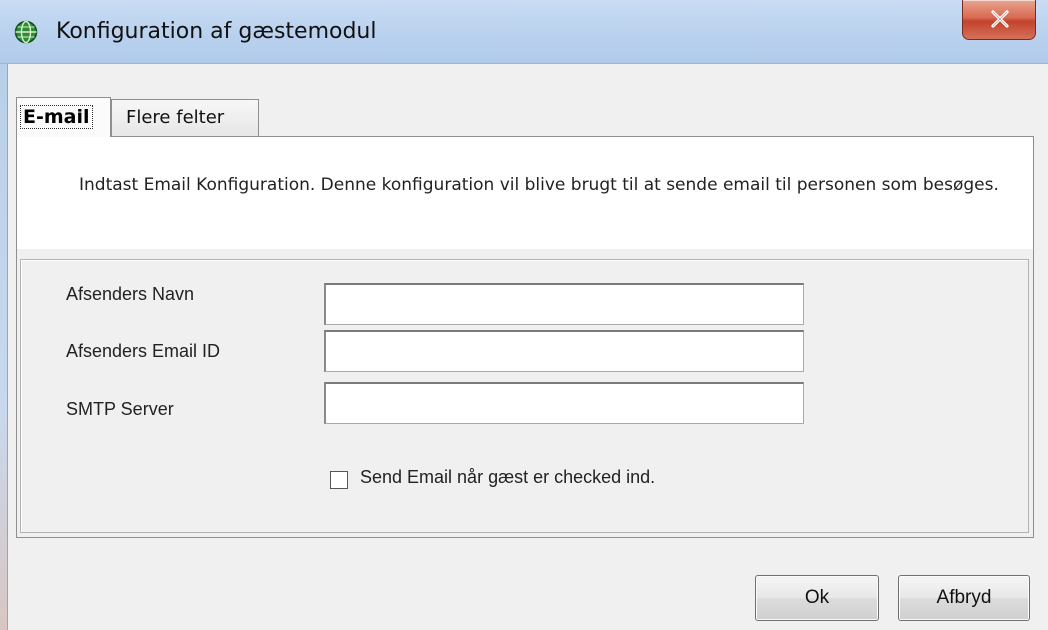 This screenshot has width=1048, height=630. Describe the element at coordinates (120, 409) in the screenshot. I see `smtp-server-label: SMTP Server` at that location.